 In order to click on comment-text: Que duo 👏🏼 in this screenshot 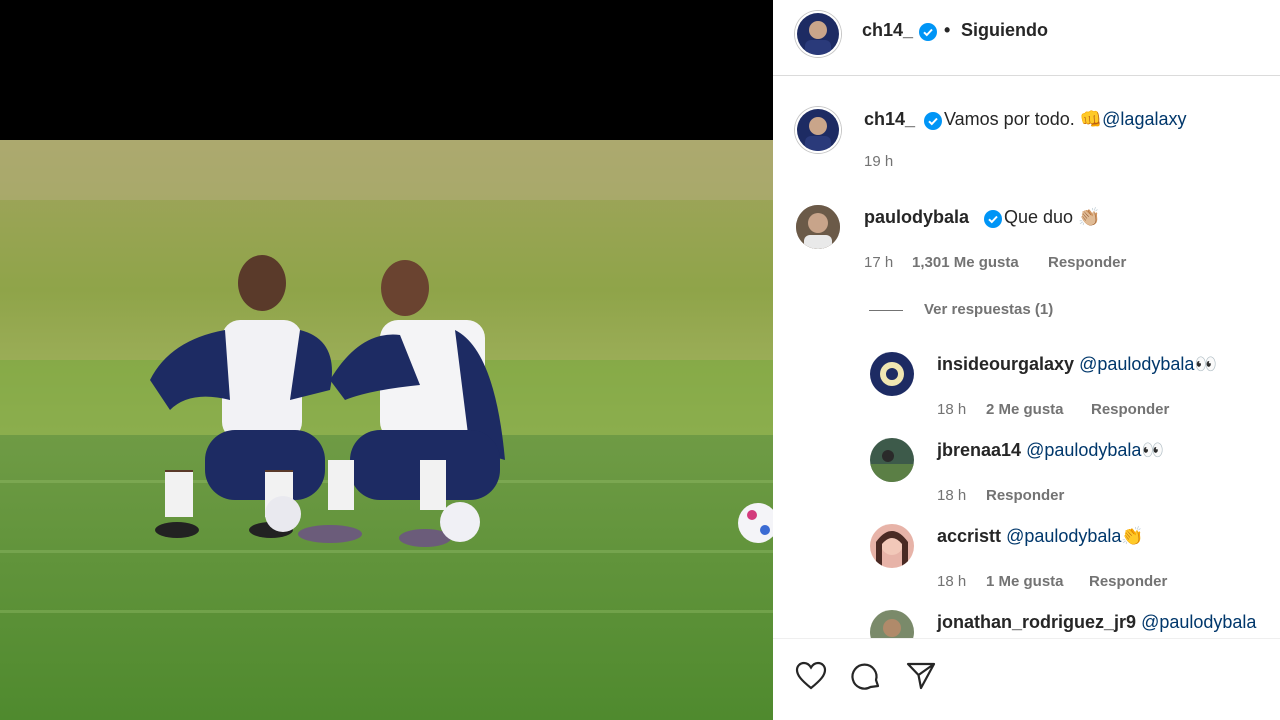, I will do `click(1052, 217)`.